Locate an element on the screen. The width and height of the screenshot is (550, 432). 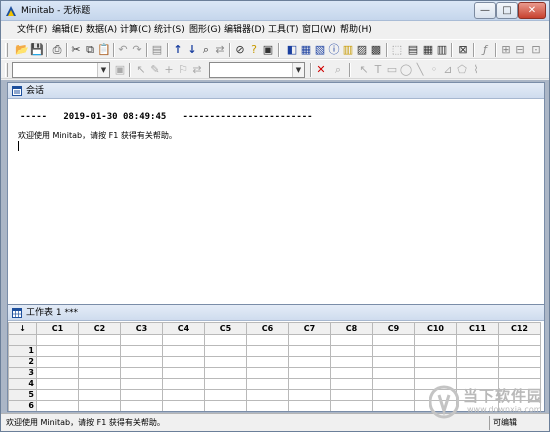
undo-icon: ↶ is located at coordinates (123, 50).